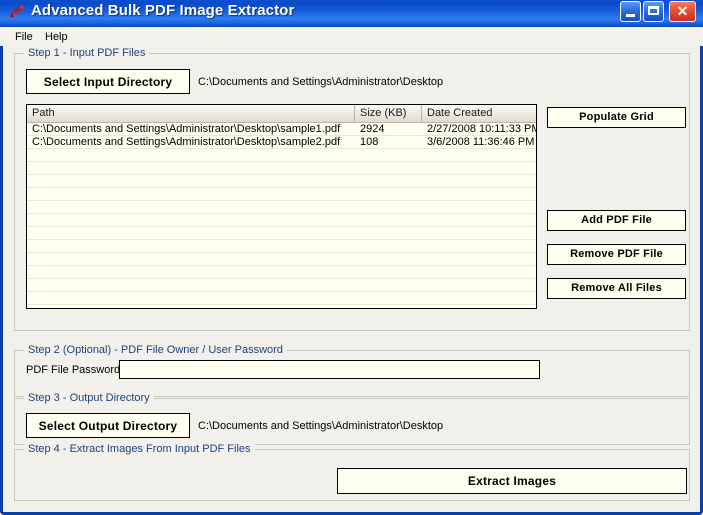  Describe the element at coordinates (87, 53) in the screenshot. I see `group-step1-legend: Step 1 - Input PDF Files` at that location.